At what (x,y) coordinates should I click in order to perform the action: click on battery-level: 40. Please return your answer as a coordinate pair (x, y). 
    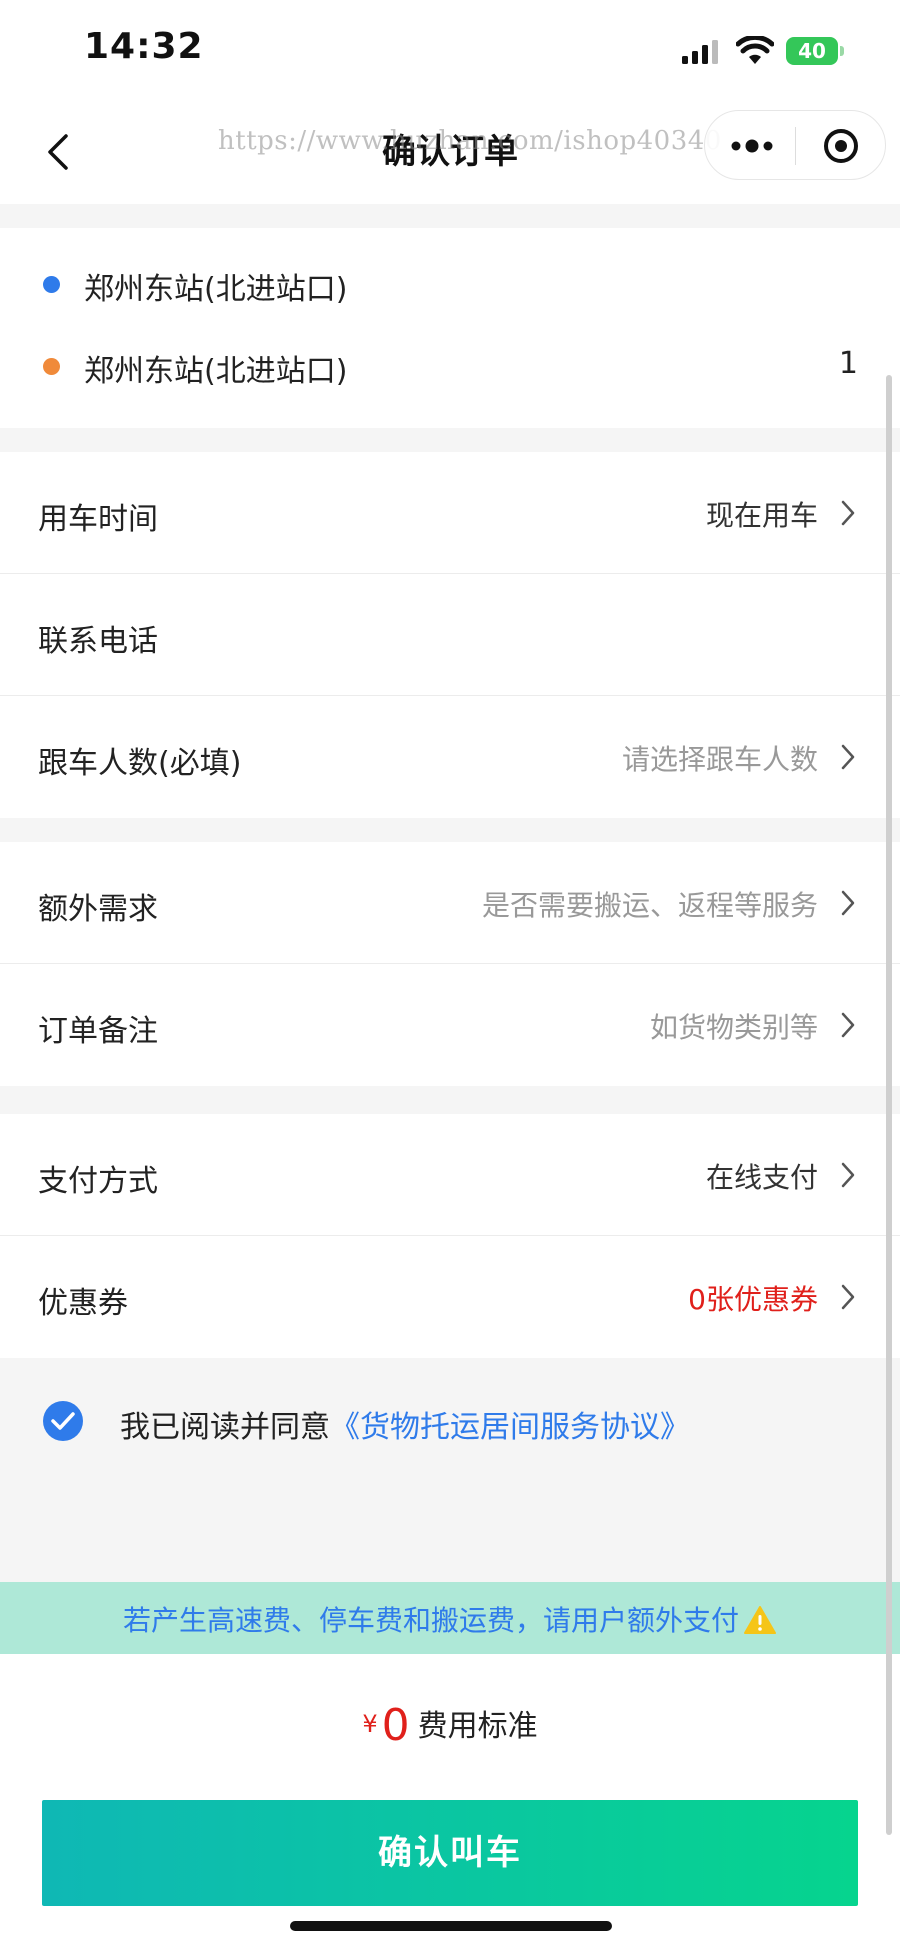
    Looking at the image, I should click on (812, 51).